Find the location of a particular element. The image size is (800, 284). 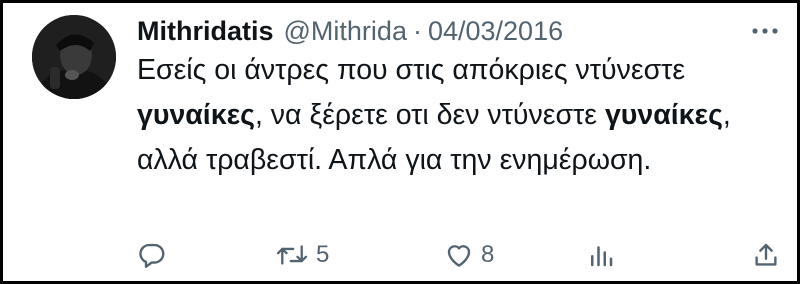

more-button is located at coordinates (765, 31).